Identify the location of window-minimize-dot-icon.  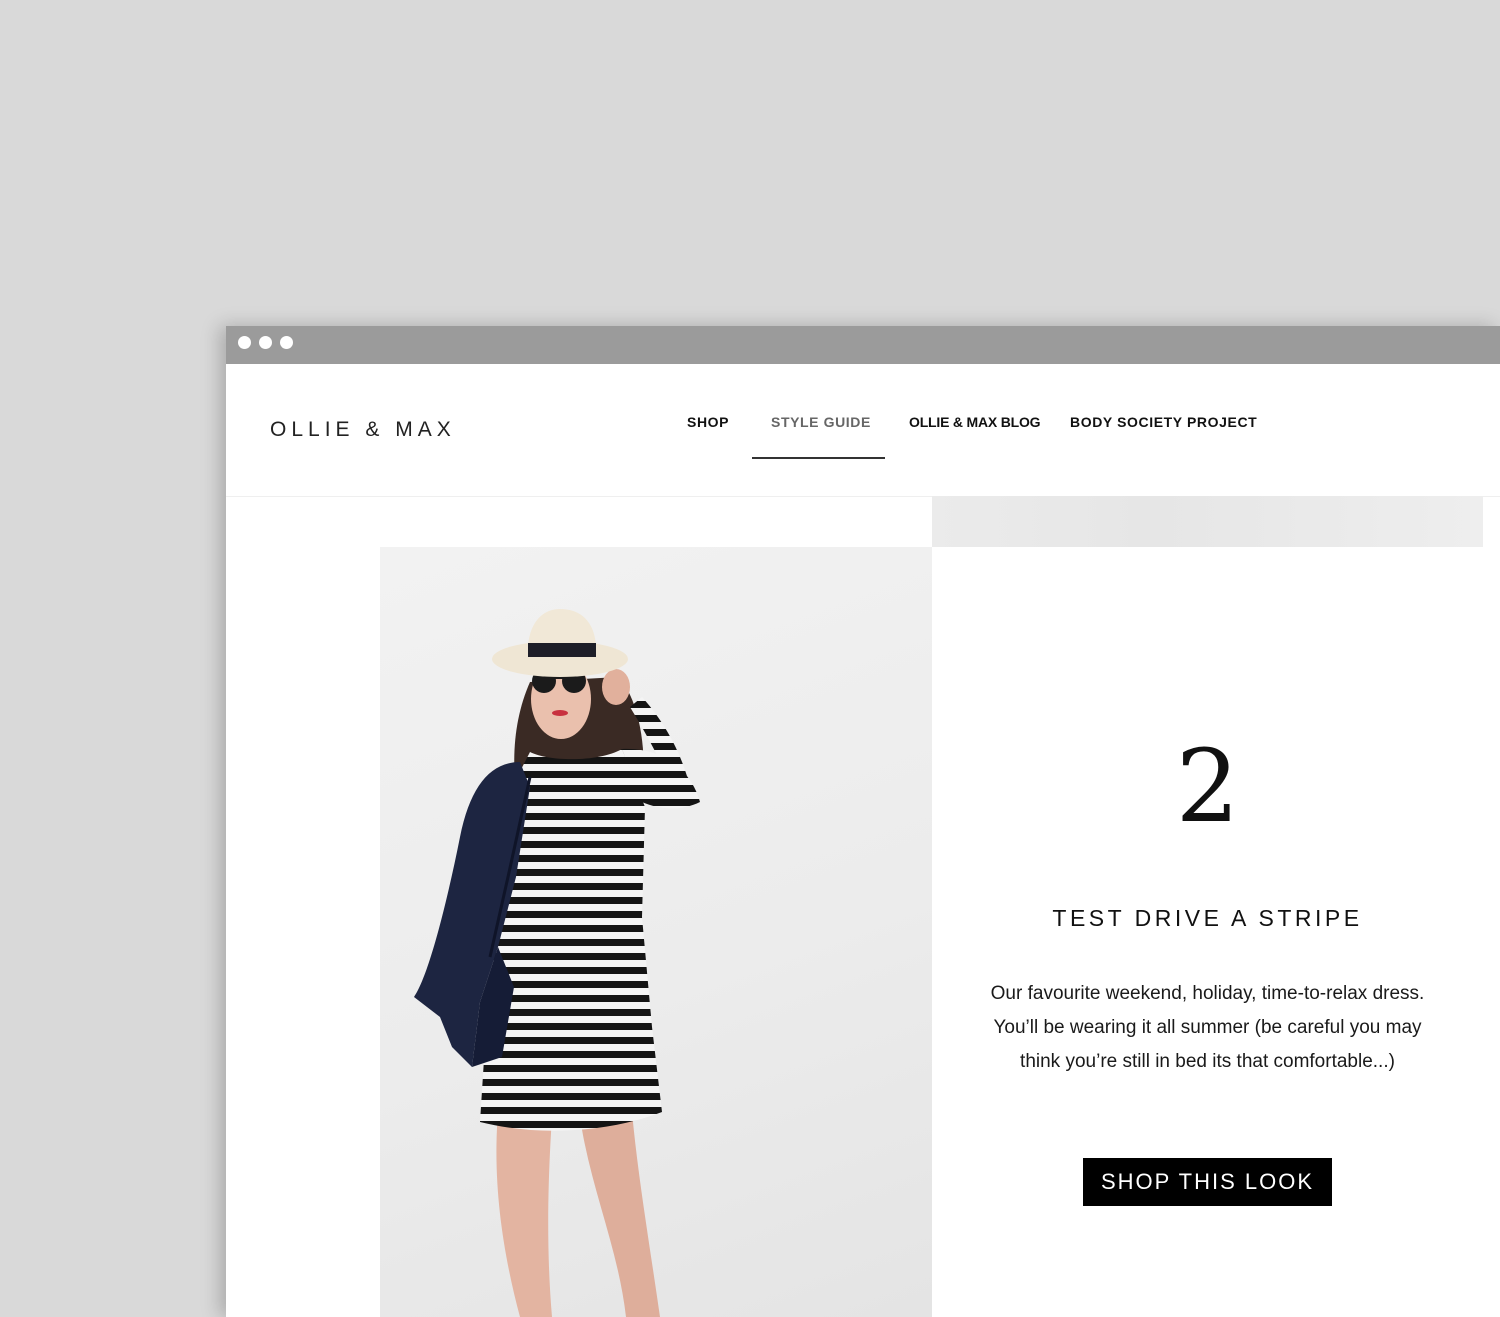
(265, 342).